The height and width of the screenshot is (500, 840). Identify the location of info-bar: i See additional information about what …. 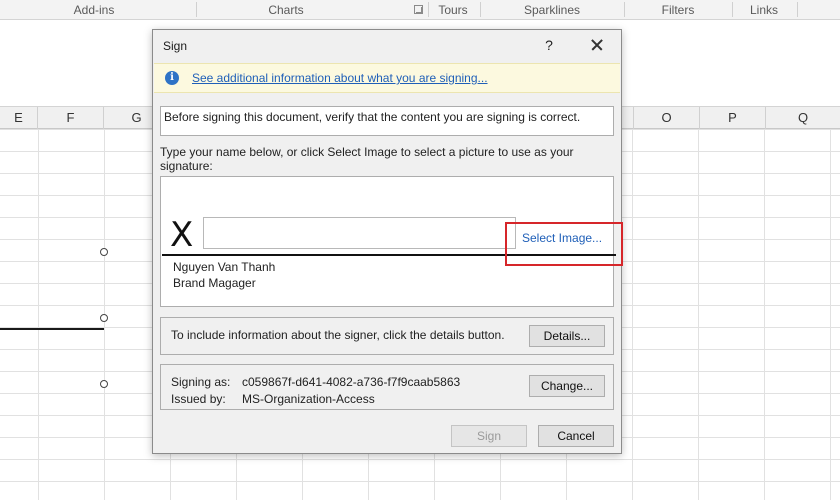
(387, 78).